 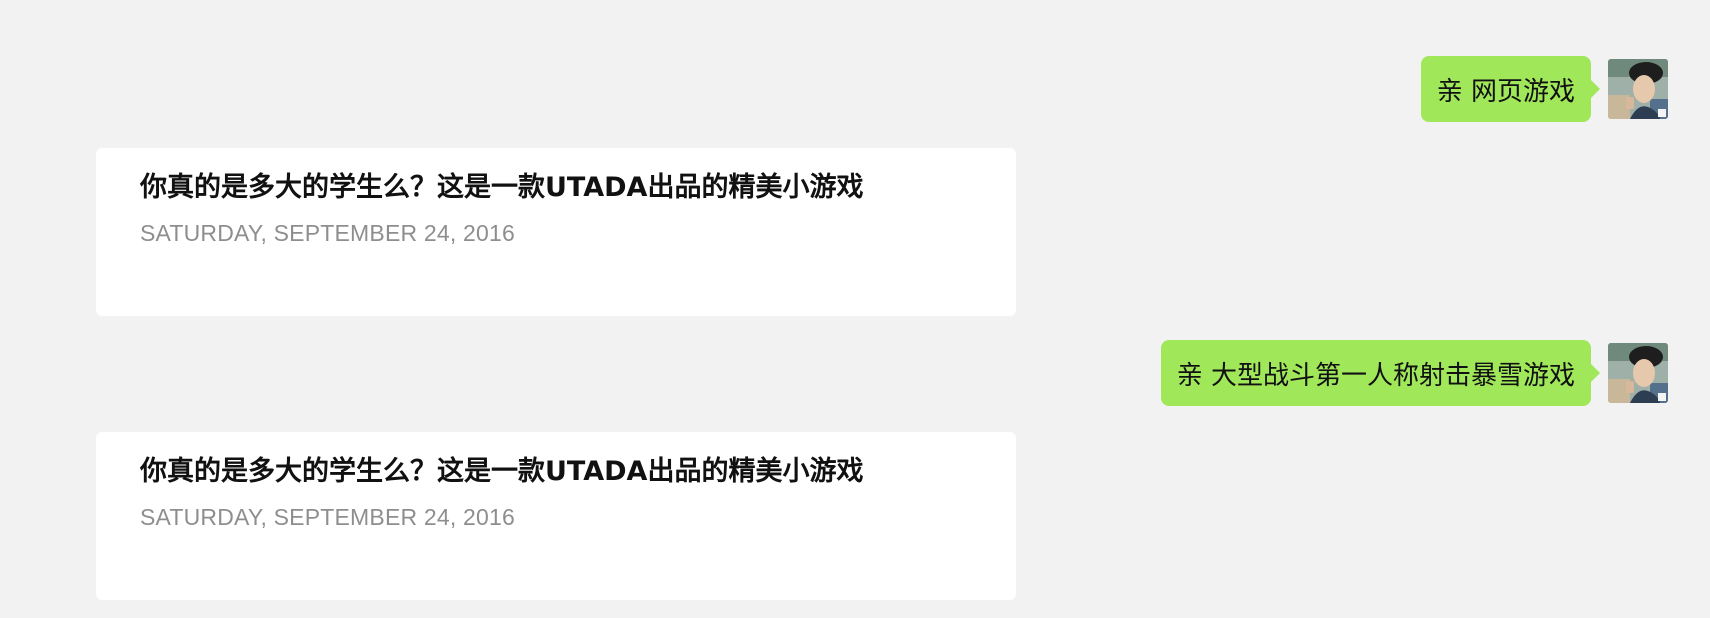 I want to click on outgoing-message: 亲 网页游戏, so click(x=1544, y=89).